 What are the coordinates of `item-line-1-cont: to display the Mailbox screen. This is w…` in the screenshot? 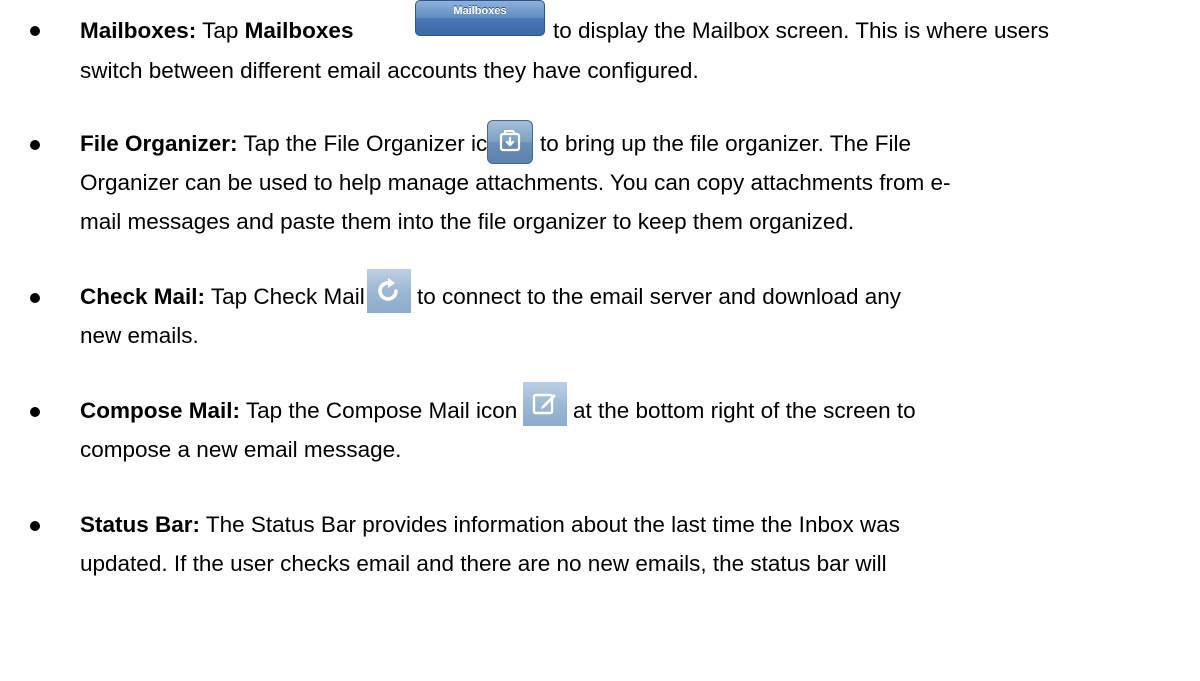 It's located at (801, 30).